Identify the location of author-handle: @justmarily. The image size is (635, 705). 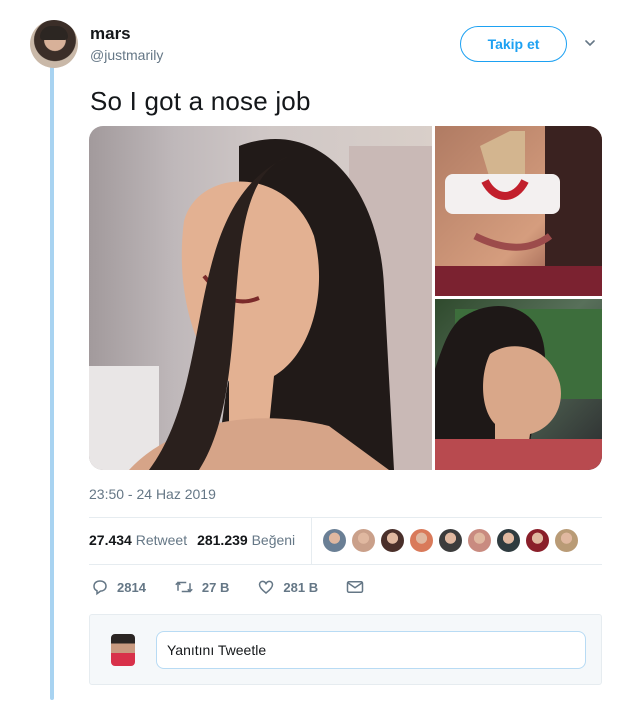
(126, 55).